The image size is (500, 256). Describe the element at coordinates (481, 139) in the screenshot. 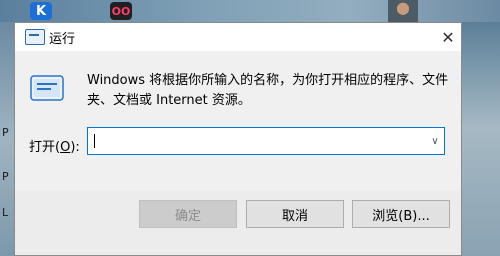

I see `desktop-right-edge` at that location.